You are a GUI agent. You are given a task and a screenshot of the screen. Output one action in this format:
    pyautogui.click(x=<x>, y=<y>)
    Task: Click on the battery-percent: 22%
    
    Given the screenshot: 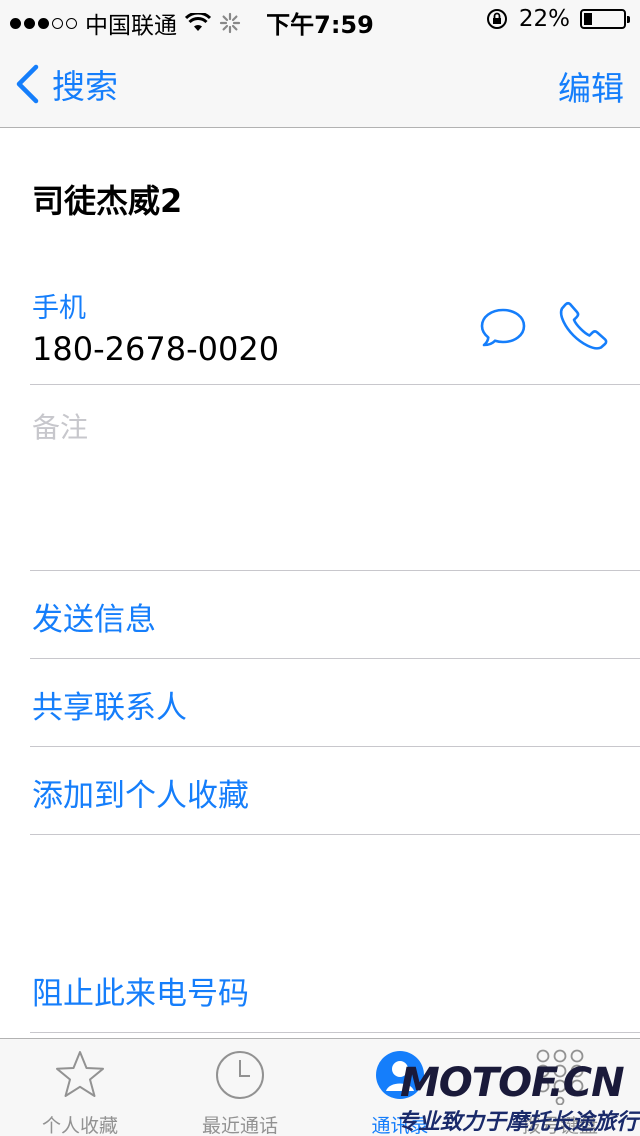 What is the action you would take?
    pyautogui.click(x=544, y=19)
    